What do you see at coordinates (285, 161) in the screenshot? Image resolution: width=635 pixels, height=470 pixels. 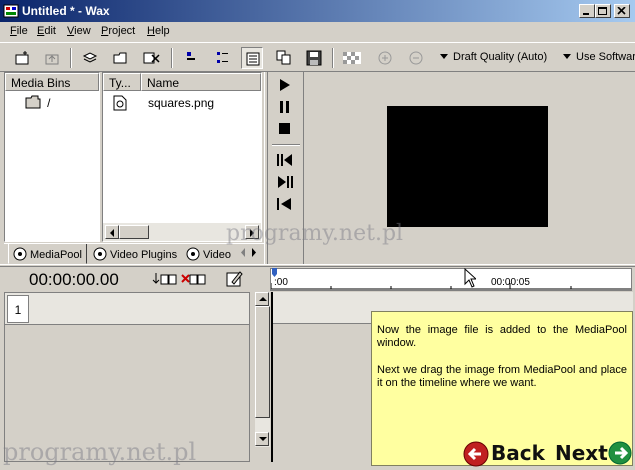 I see `step-back-icon` at bounding box center [285, 161].